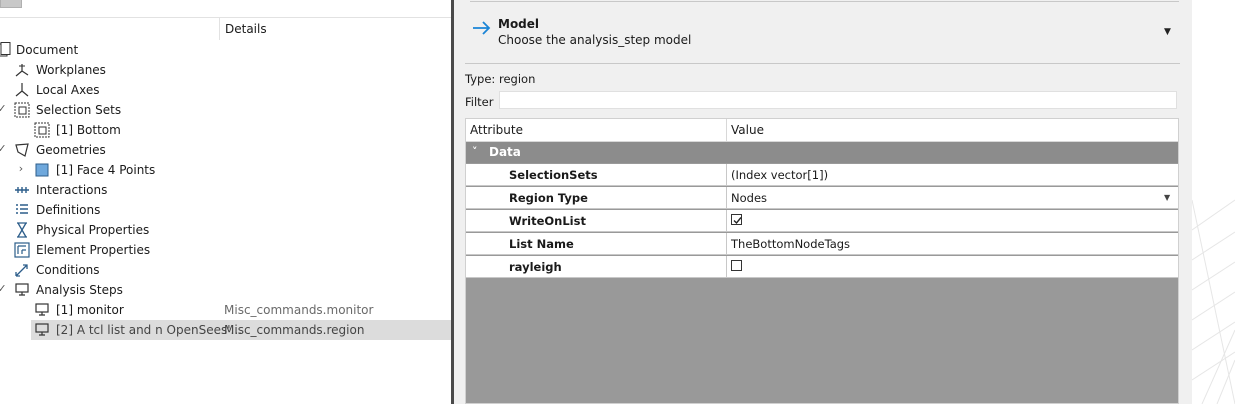 The width and height of the screenshot is (1235, 404). I want to click on table-row-list-name: List Name TheBottomNodeTags, so click(822, 244).